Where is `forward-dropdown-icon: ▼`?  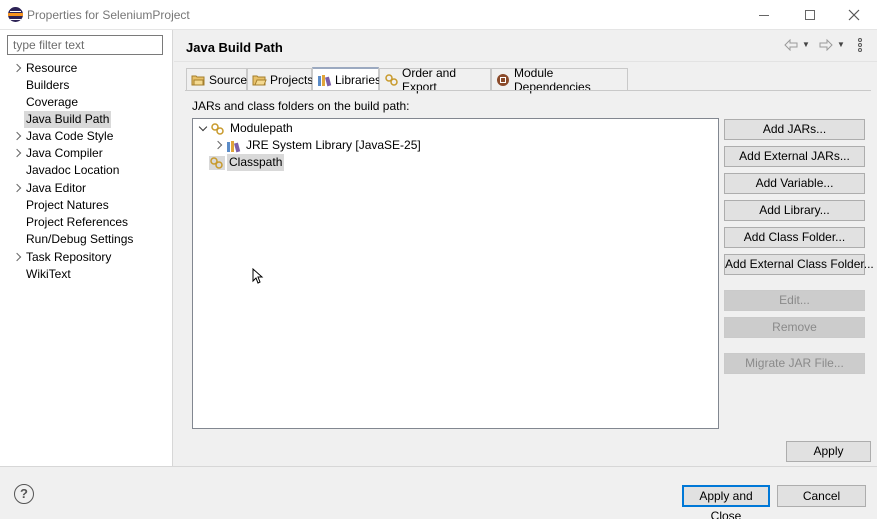 forward-dropdown-icon: ▼ is located at coordinates (841, 45).